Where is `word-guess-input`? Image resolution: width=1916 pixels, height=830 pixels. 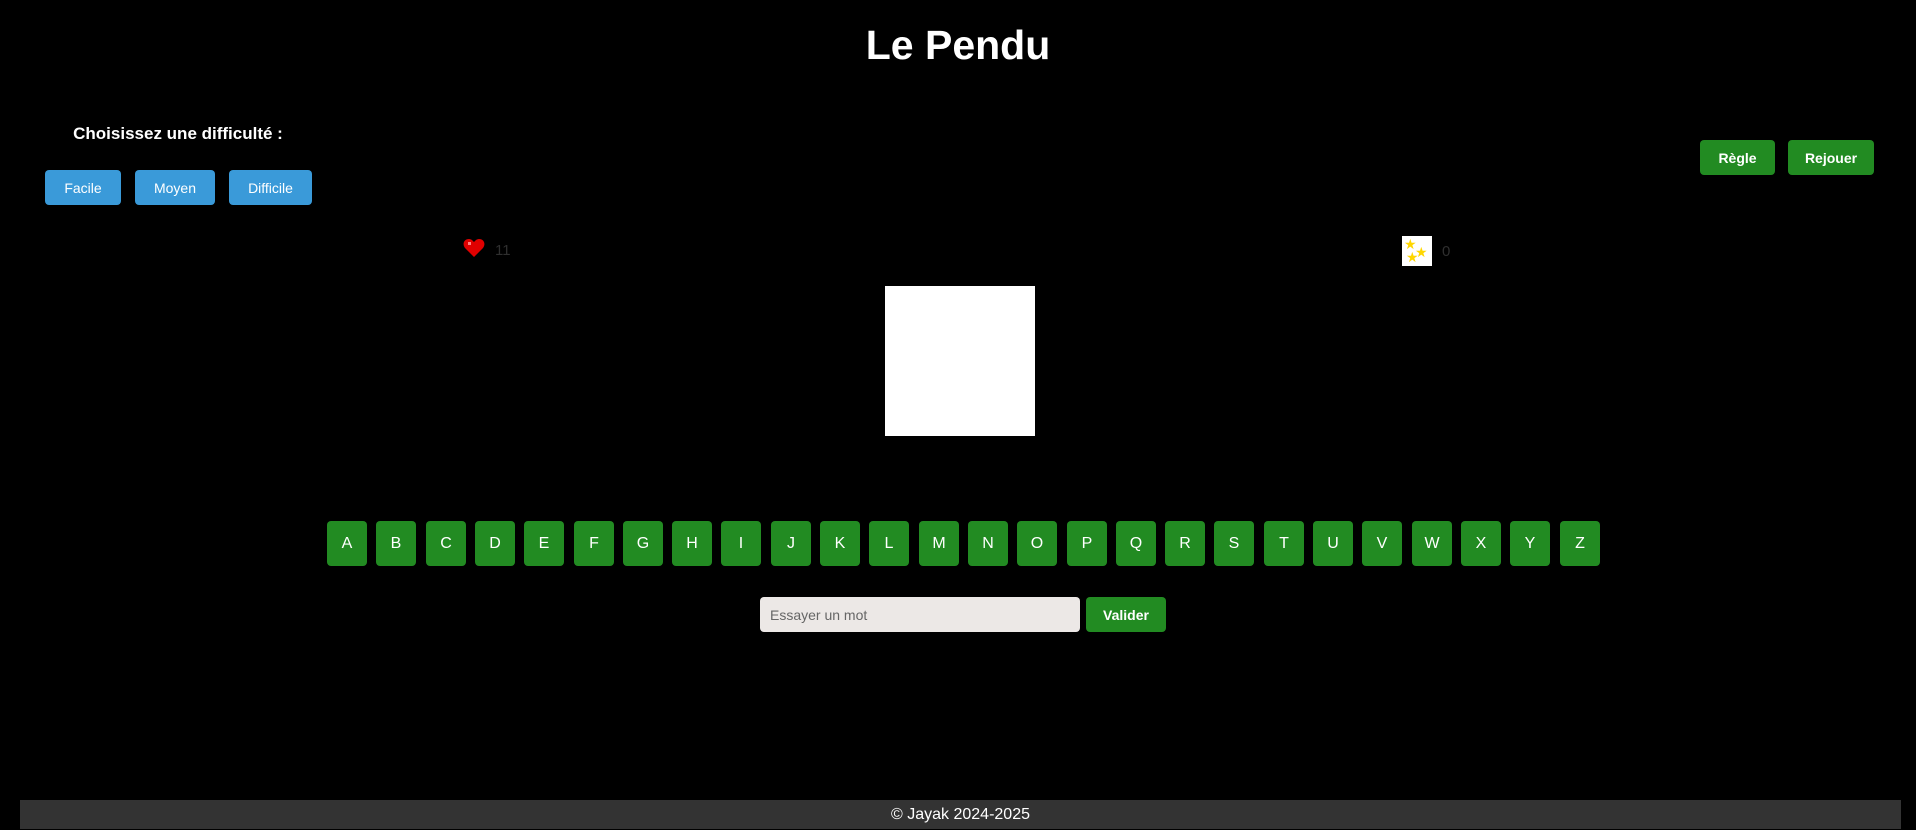
word-guess-input is located at coordinates (920, 614).